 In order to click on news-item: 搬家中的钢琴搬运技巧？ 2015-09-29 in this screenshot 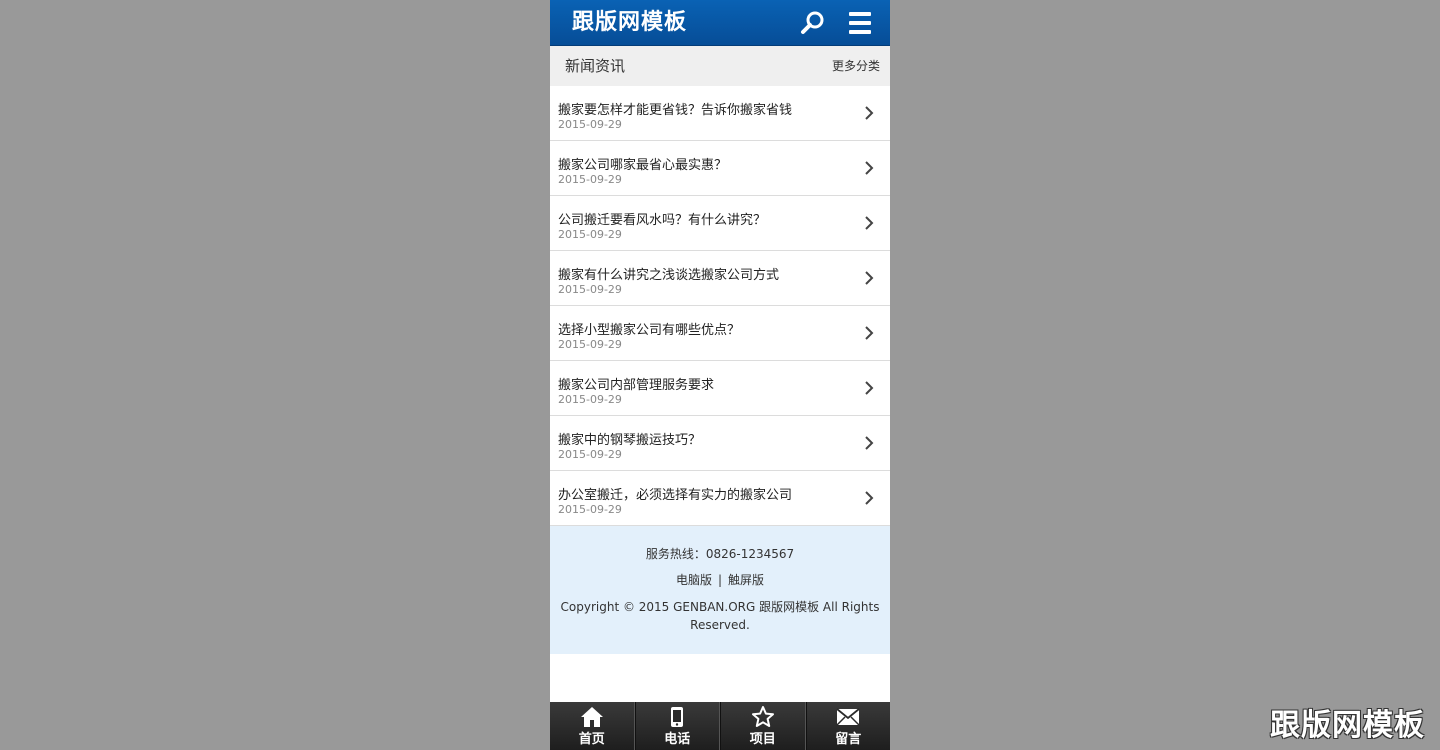, I will do `click(720, 443)`.